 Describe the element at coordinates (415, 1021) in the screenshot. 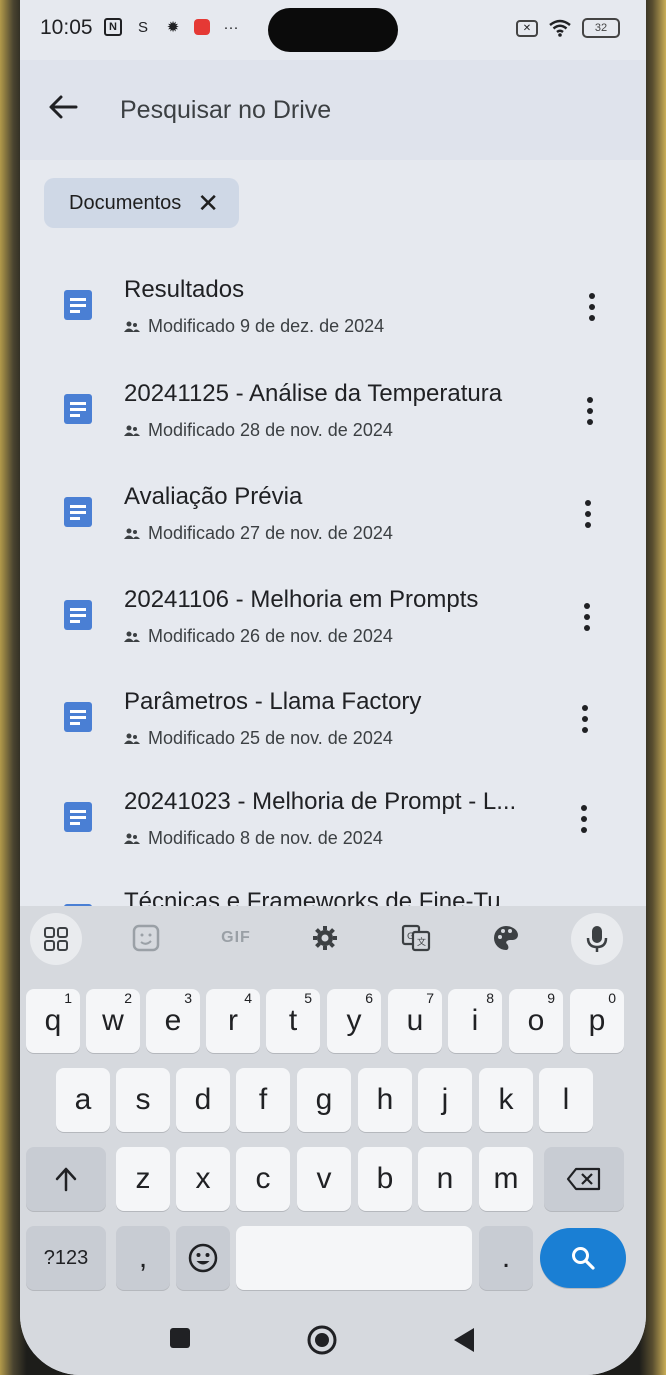

I see `key-u: u7` at that location.